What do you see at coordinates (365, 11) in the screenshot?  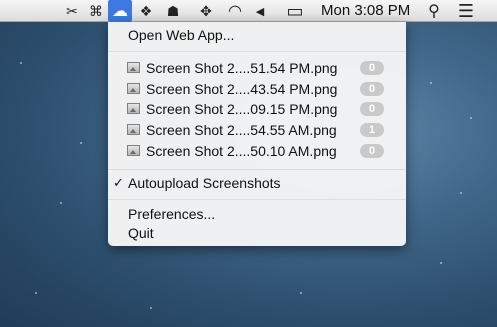 I see `menubar-clock: Mon 3:08 PM` at bounding box center [365, 11].